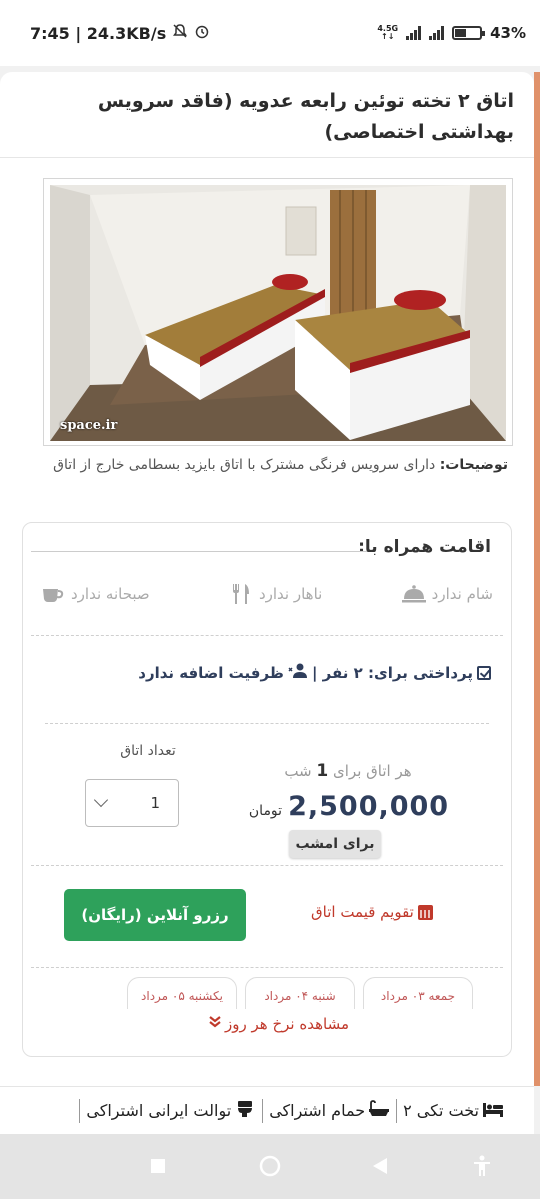 The width and height of the screenshot is (540, 1199). What do you see at coordinates (388, 32) in the screenshot?
I see `network-type: 4.5G ↑↓` at bounding box center [388, 32].